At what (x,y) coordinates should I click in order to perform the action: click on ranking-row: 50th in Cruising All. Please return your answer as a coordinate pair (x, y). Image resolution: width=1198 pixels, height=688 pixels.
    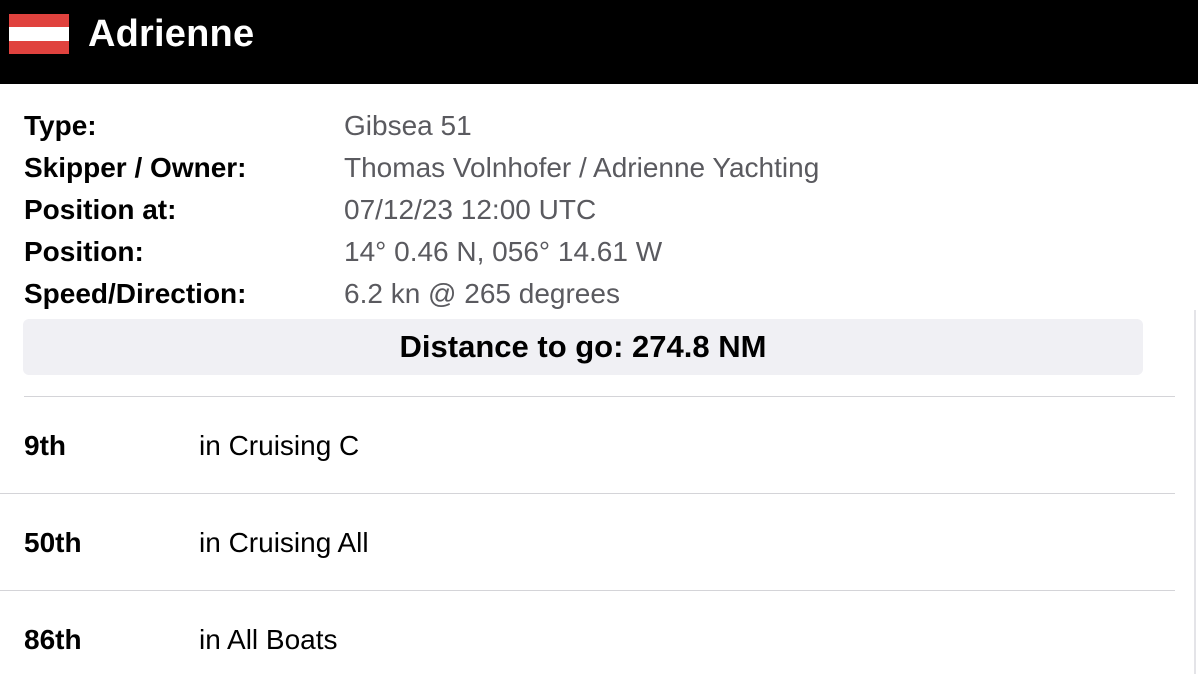
    Looking at the image, I should click on (587, 543).